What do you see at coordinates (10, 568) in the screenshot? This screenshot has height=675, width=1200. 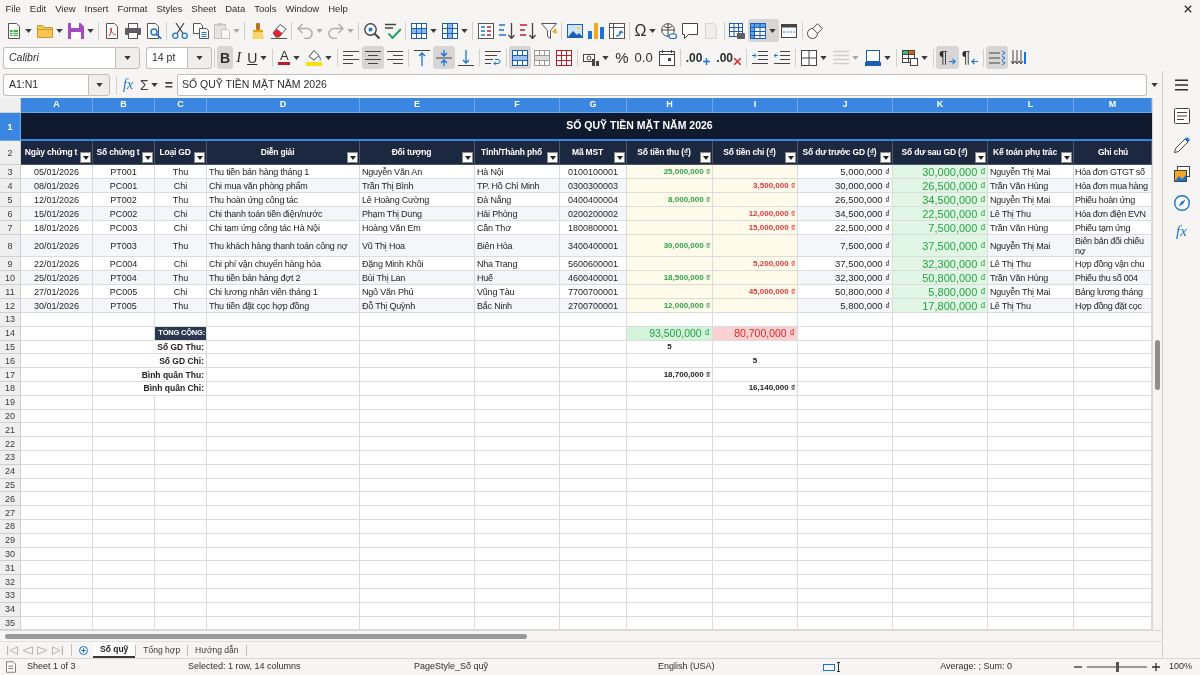 I see `row-header: 31` at bounding box center [10, 568].